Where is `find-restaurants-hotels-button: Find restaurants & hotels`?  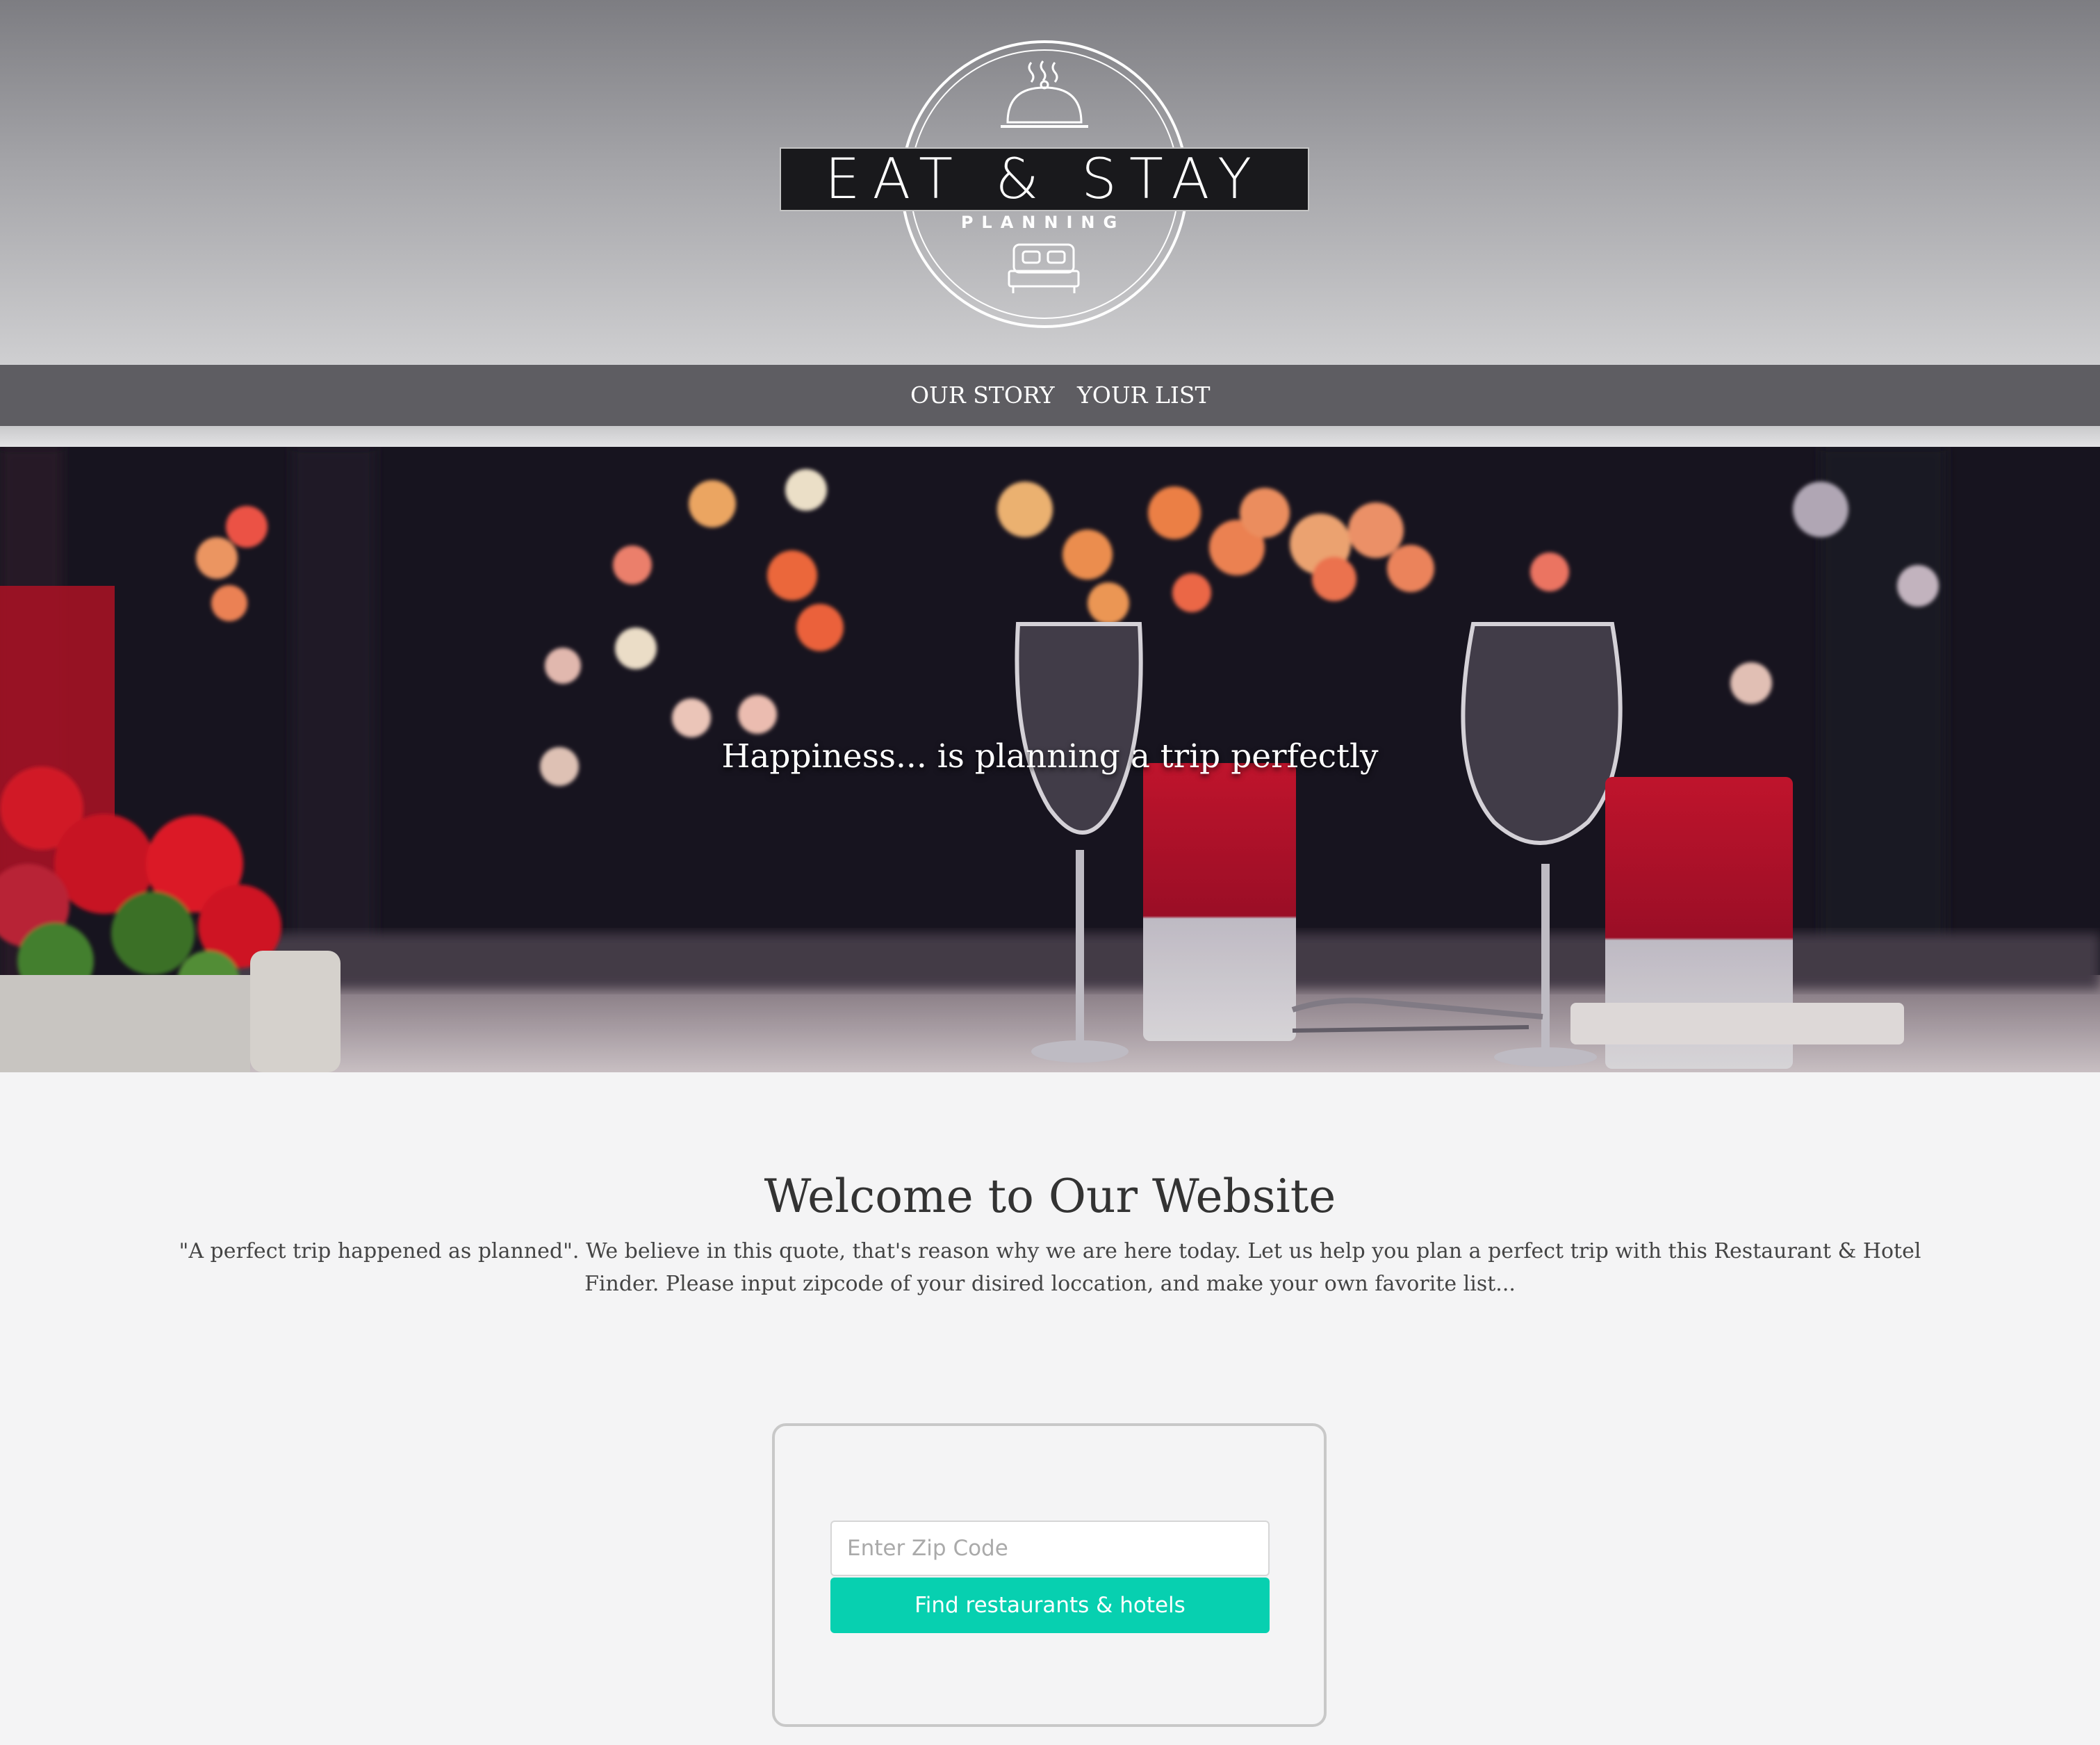 find-restaurants-hotels-button: Find restaurants & hotels is located at coordinates (1050, 1606).